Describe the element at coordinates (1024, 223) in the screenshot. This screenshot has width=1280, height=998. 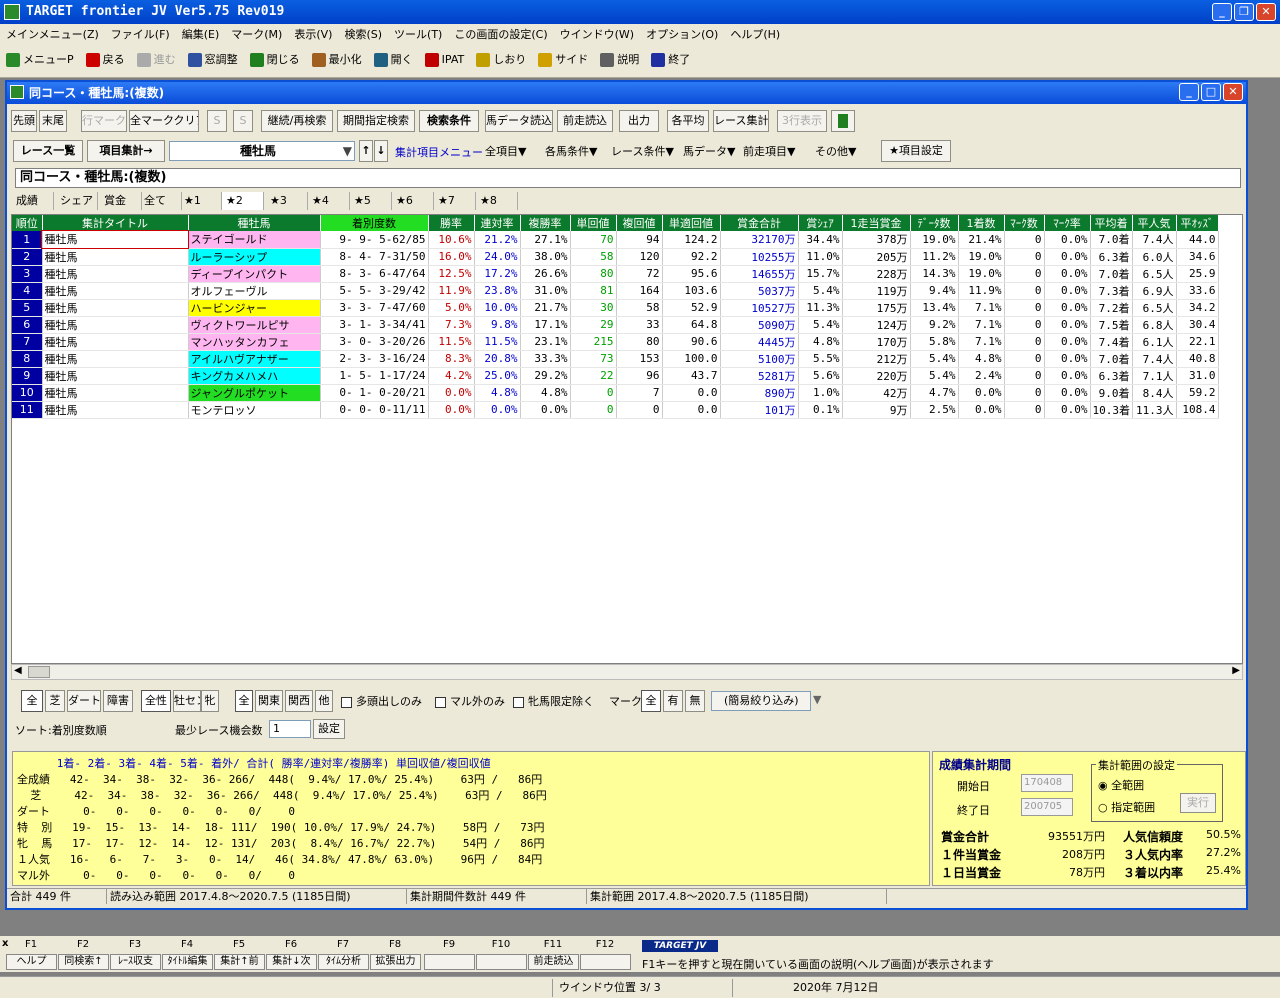
I see `column-header: ﾏｰｸ数` at that location.